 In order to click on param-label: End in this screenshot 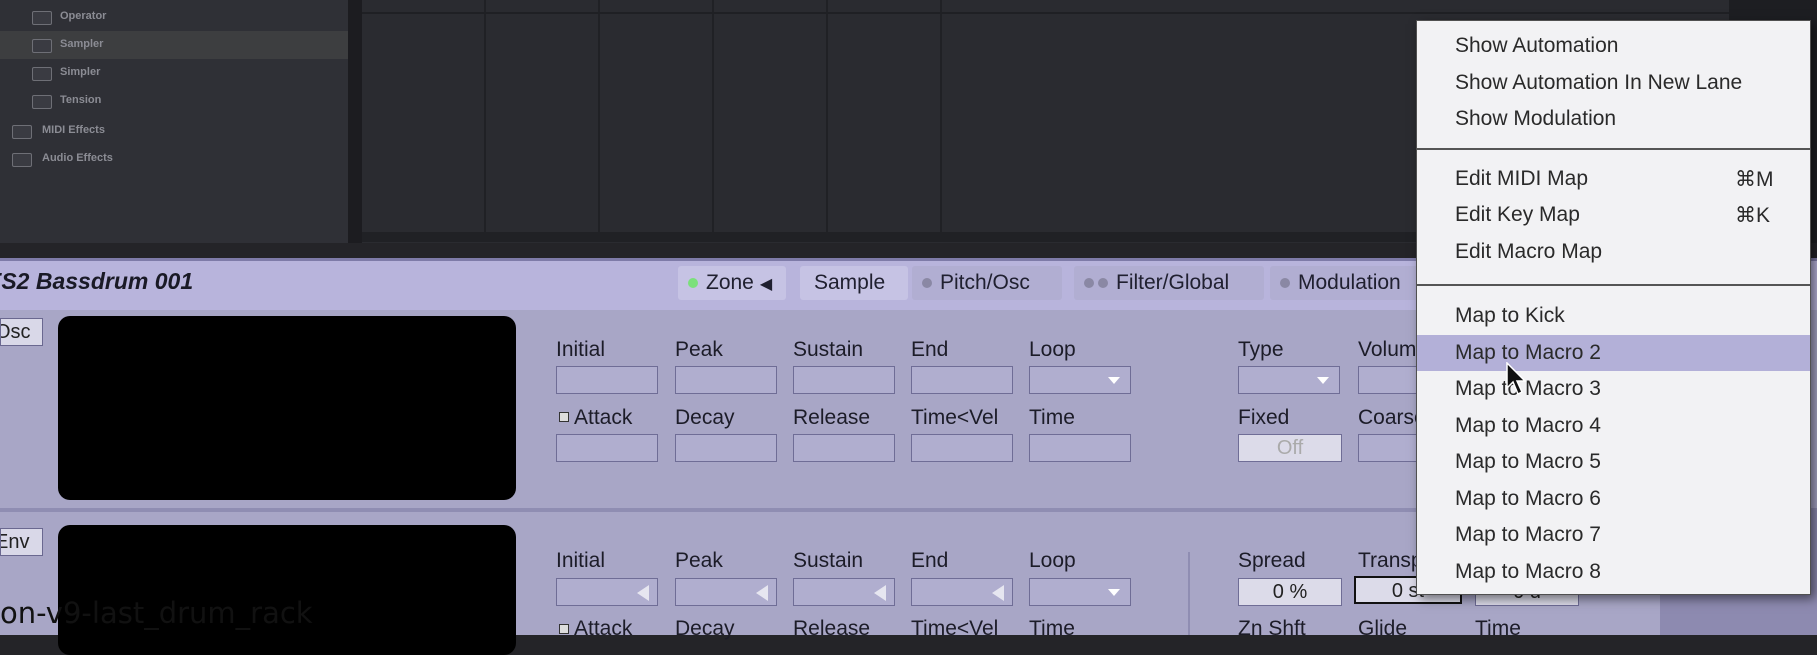, I will do `click(930, 560)`.